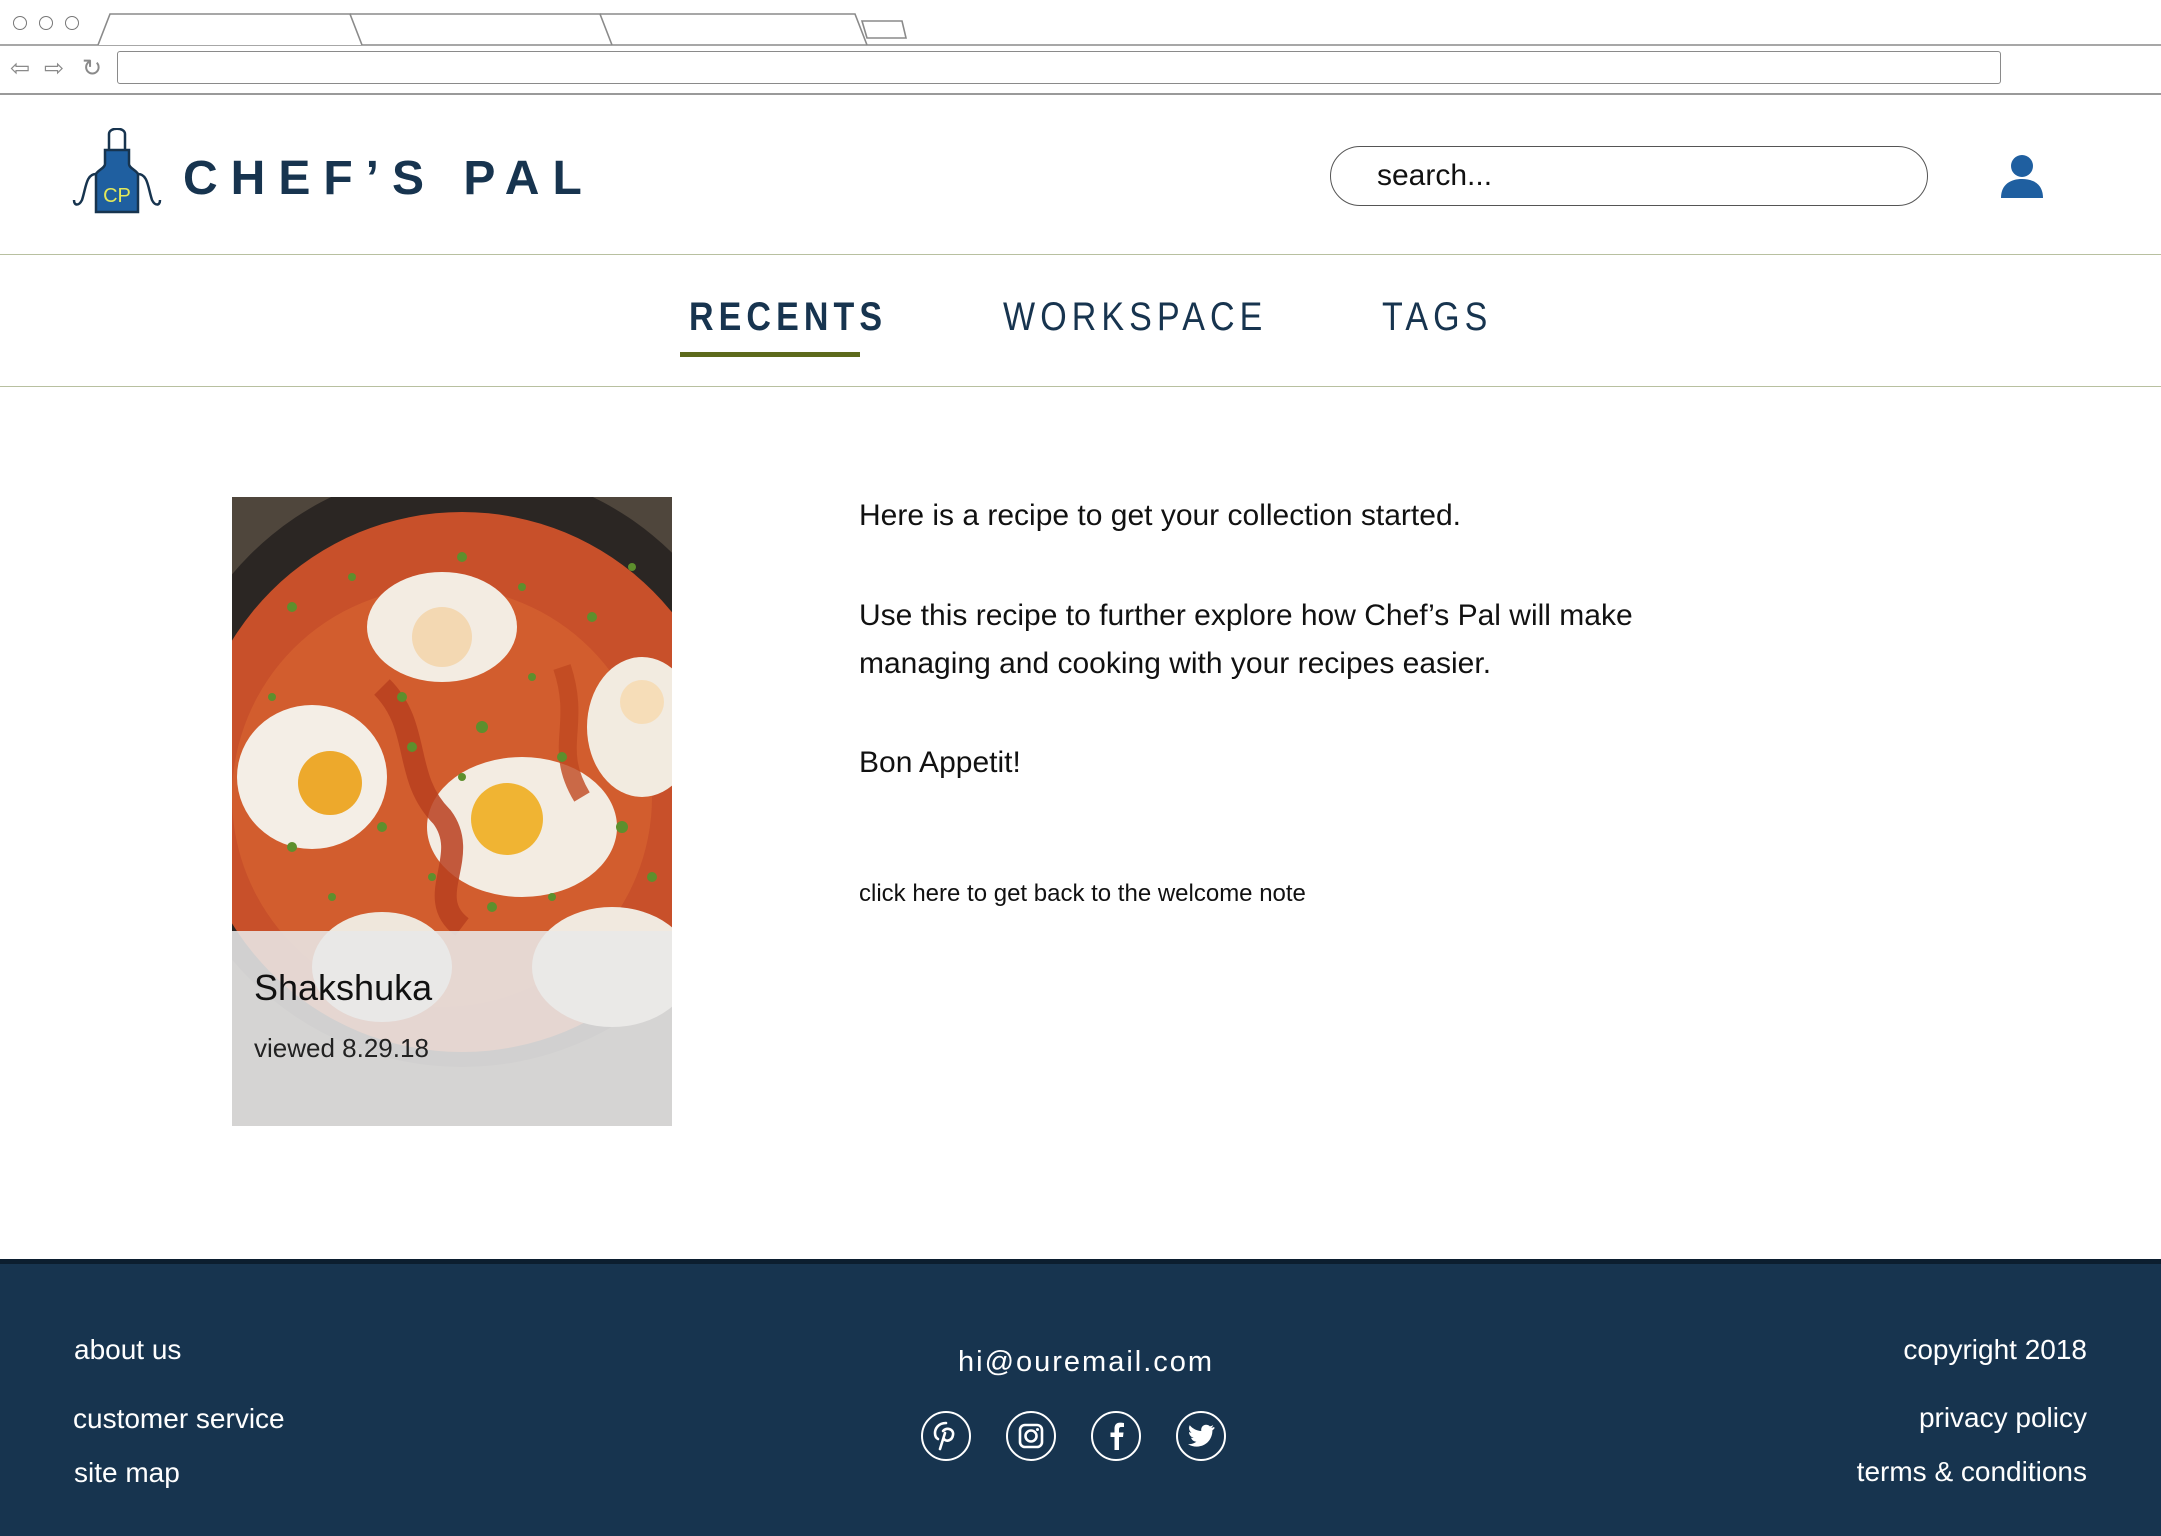 The height and width of the screenshot is (1536, 2161). I want to click on back-icon: ⇦, so click(20, 68).